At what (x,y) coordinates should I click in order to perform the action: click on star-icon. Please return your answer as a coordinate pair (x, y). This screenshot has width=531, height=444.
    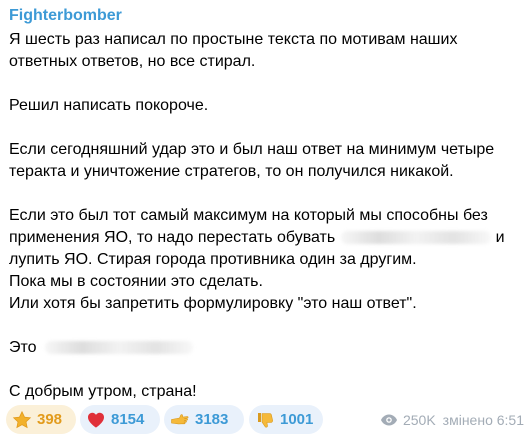
    Looking at the image, I should click on (22, 420).